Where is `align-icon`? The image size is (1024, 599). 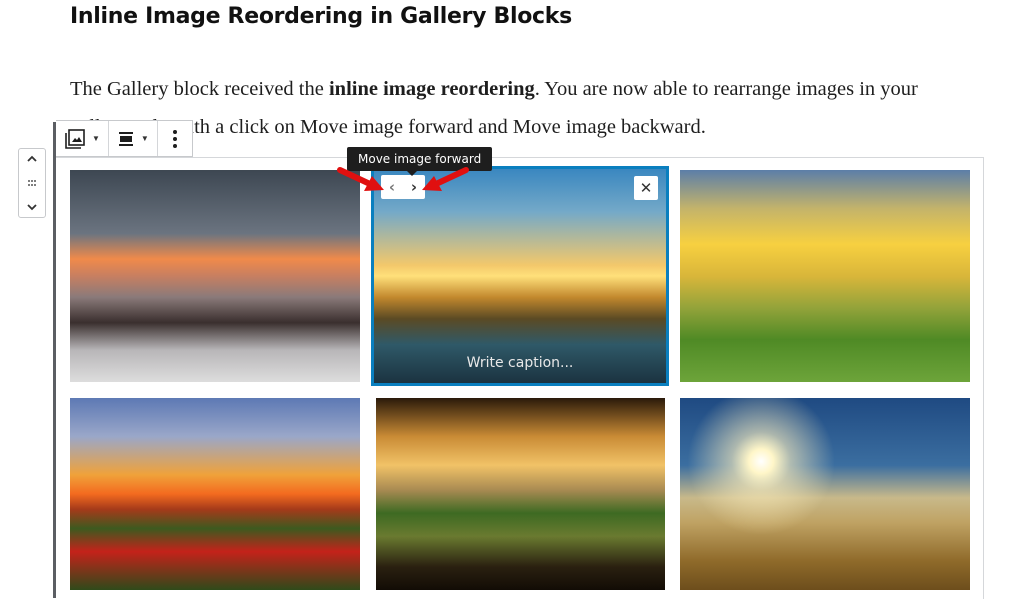 align-icon is located at coordinates (125, 138).